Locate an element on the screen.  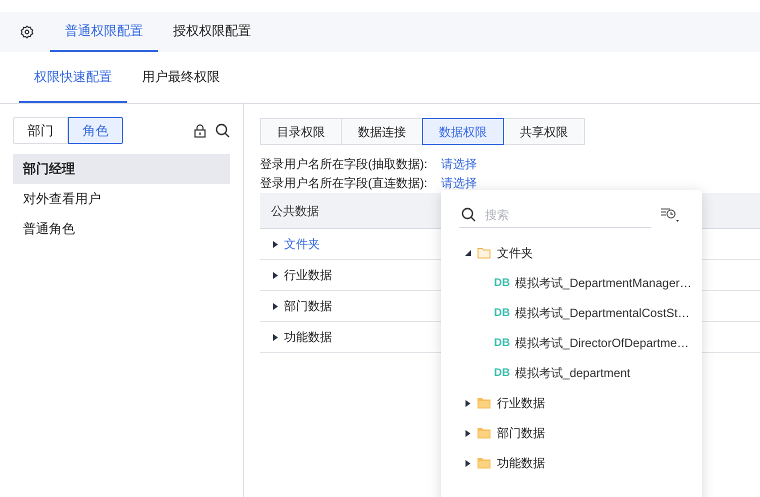
tree-folder-item: 功能数据 is located at coordinates (583, 463).